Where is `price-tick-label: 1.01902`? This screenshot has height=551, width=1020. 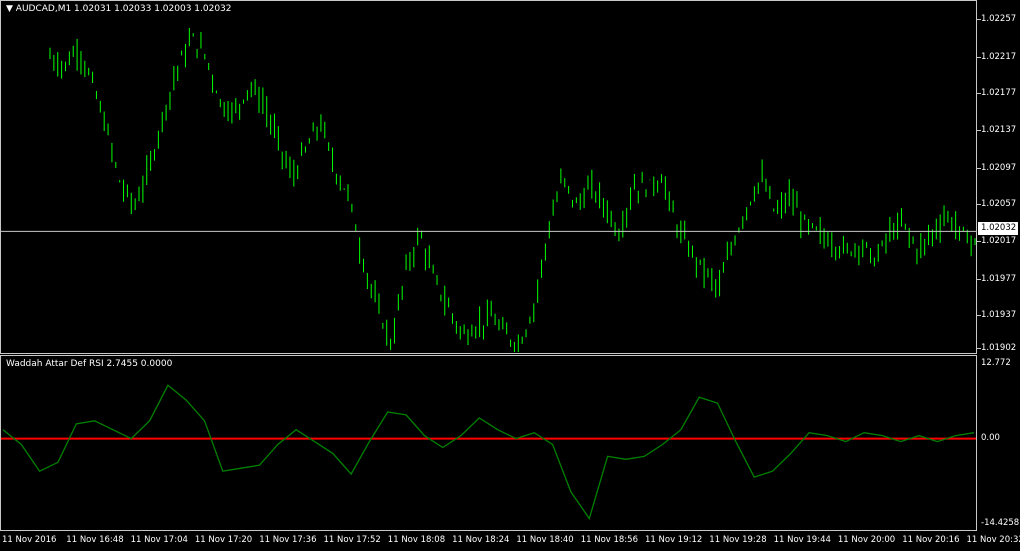 price-tick-label: 1.01902 is located at coordinates (999, 348).